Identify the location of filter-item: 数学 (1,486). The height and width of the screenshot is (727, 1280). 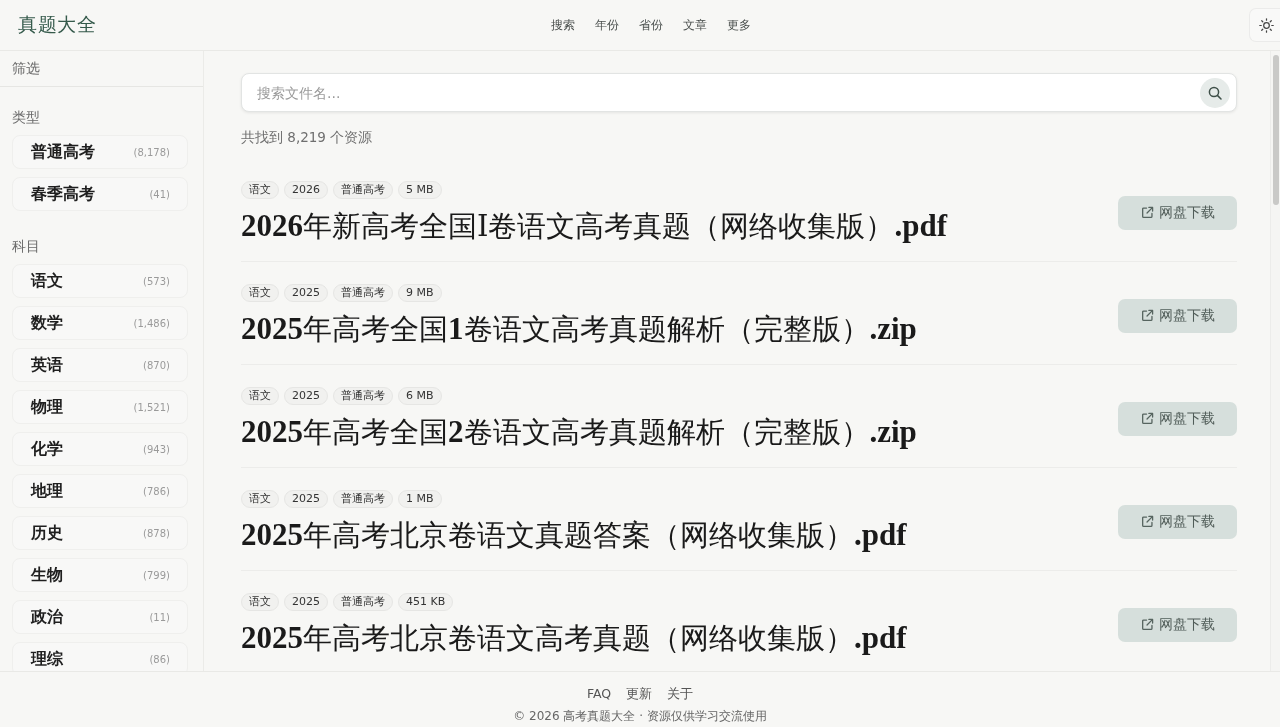
(100, 323).